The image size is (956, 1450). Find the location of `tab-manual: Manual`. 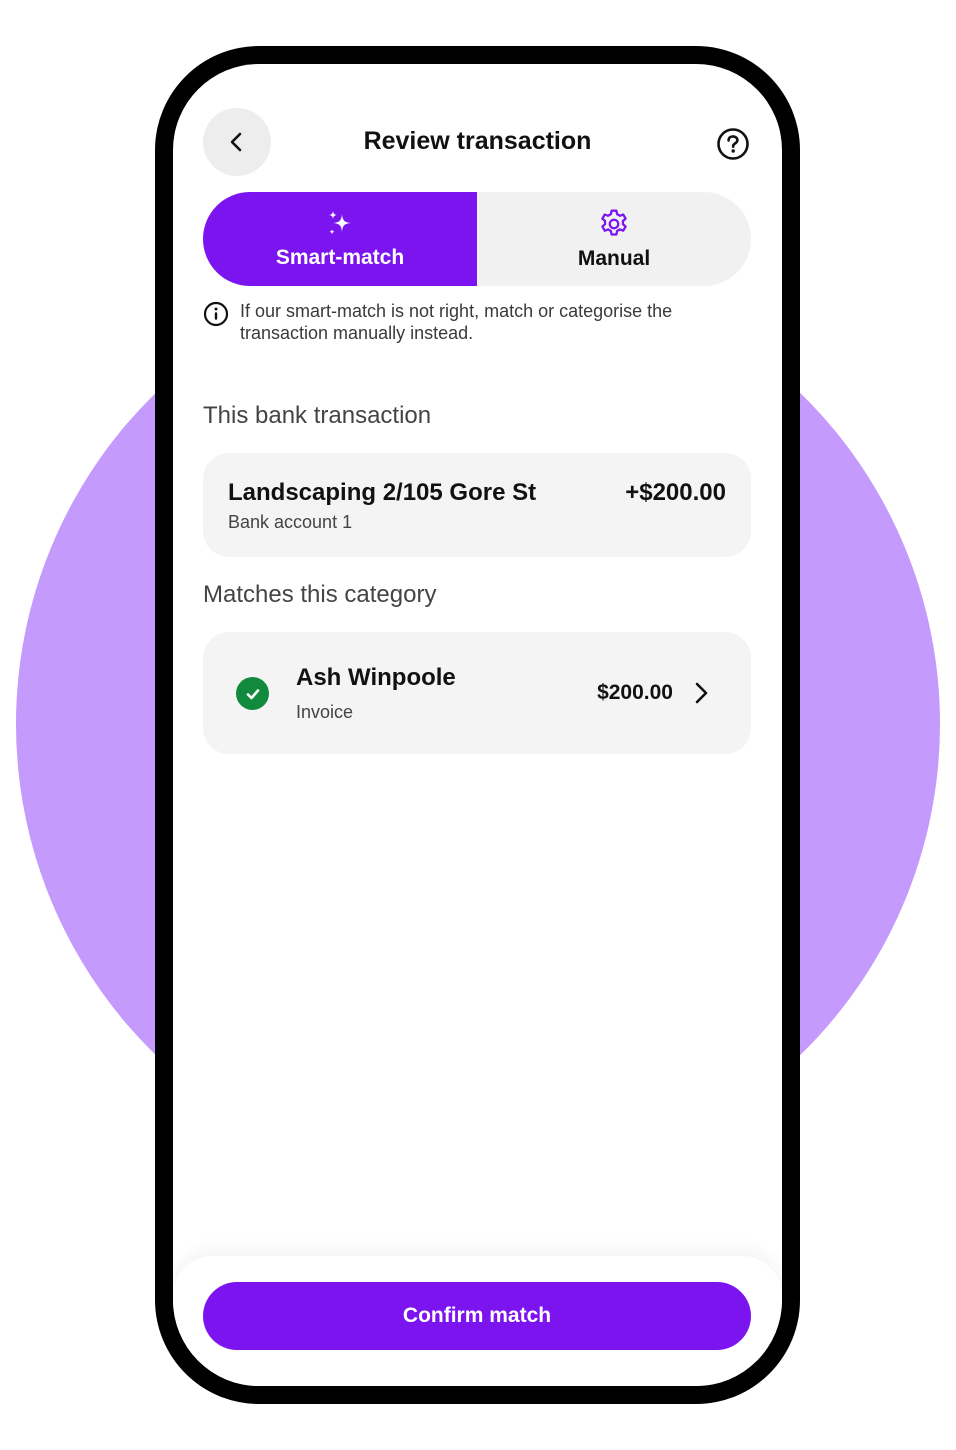

tab-manual: Manual is located at coordinates (614, 239).